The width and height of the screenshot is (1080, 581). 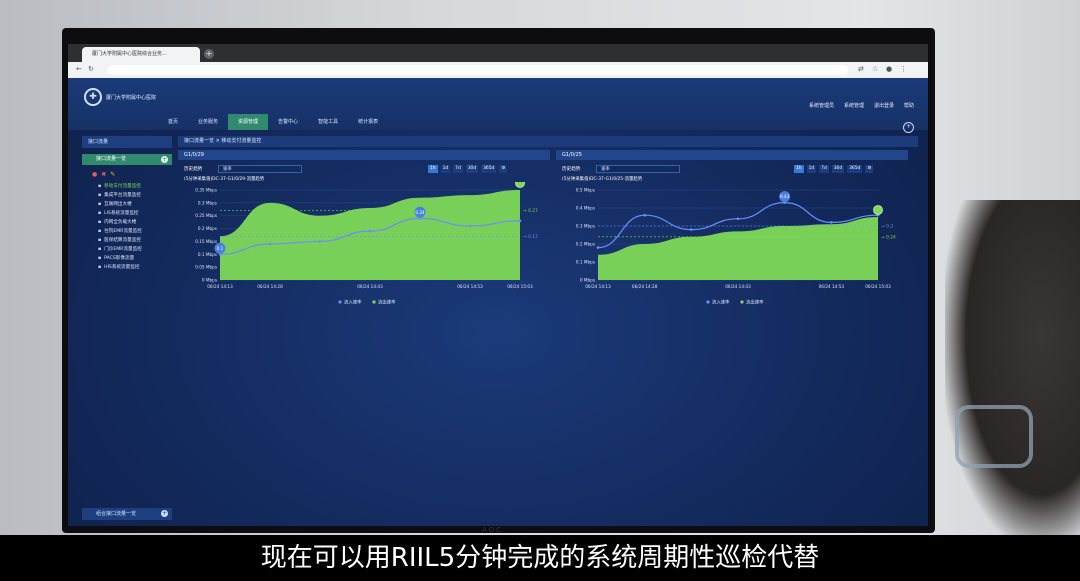 What do you see at coordinates (884, 105) in the screenshot?
I see `logout-link: 退出登录` at bounding box center [884, 105].